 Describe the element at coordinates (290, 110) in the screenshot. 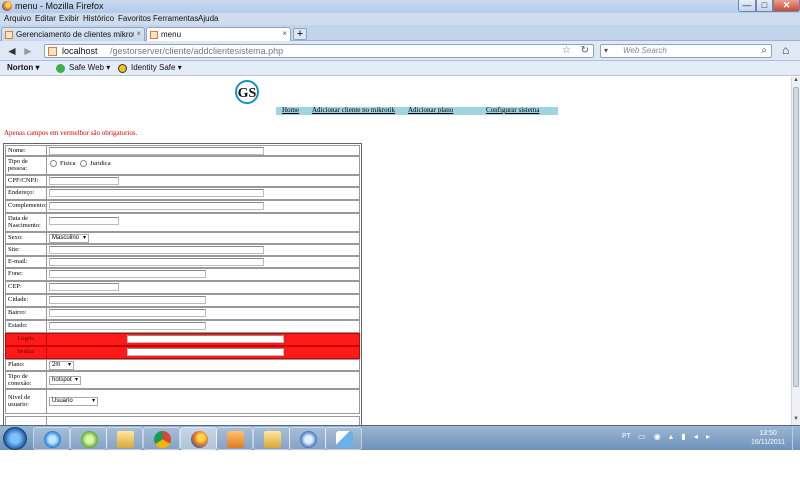

I see `nav-link-home: Home` at that location.